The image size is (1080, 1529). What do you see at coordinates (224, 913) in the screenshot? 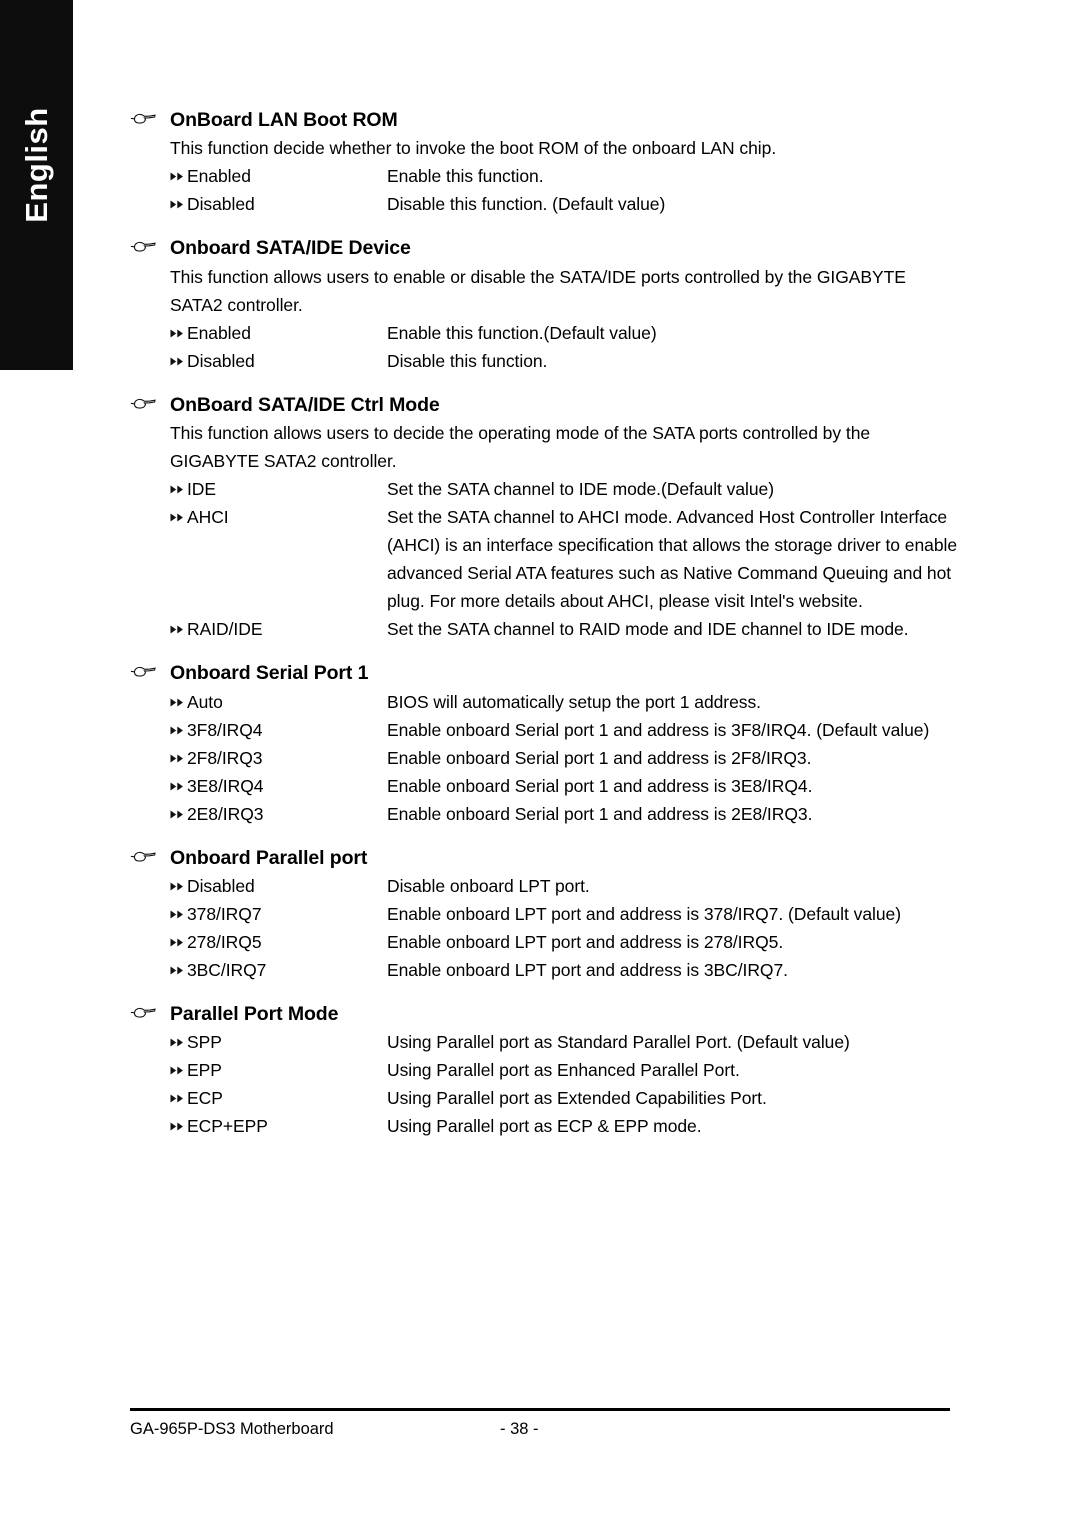
I see `option-label: 378/IRQ7` at bounding box center [224, 913].